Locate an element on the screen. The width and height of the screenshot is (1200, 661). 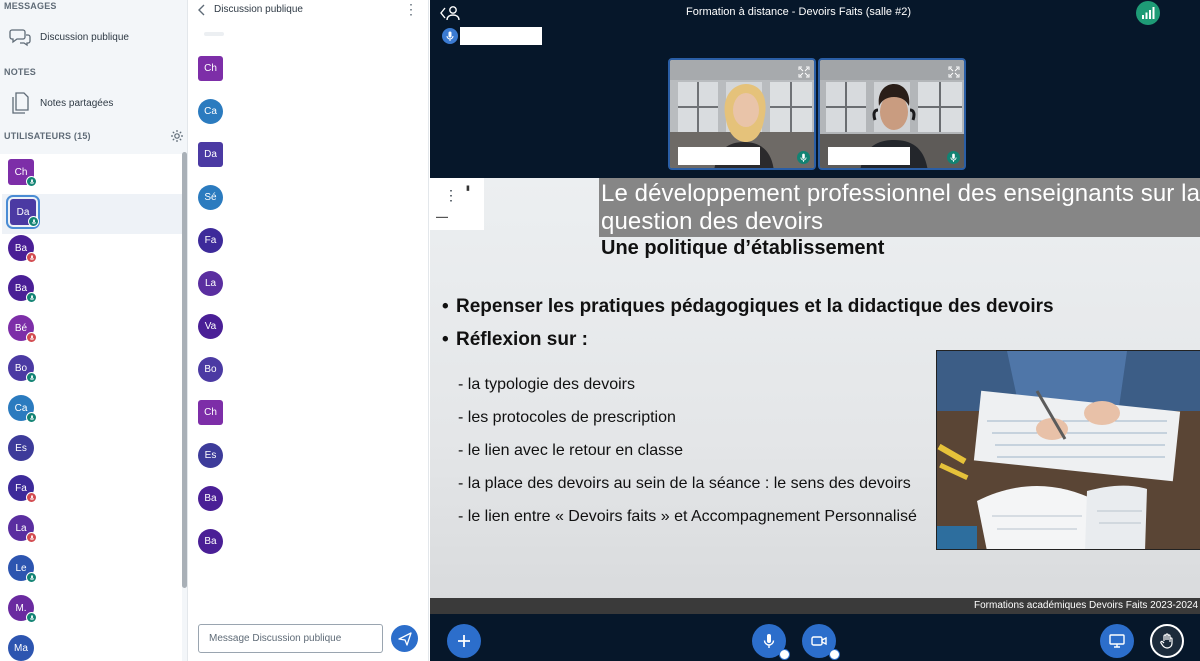
user-list-item: Da is located at coordinates (91, 214).